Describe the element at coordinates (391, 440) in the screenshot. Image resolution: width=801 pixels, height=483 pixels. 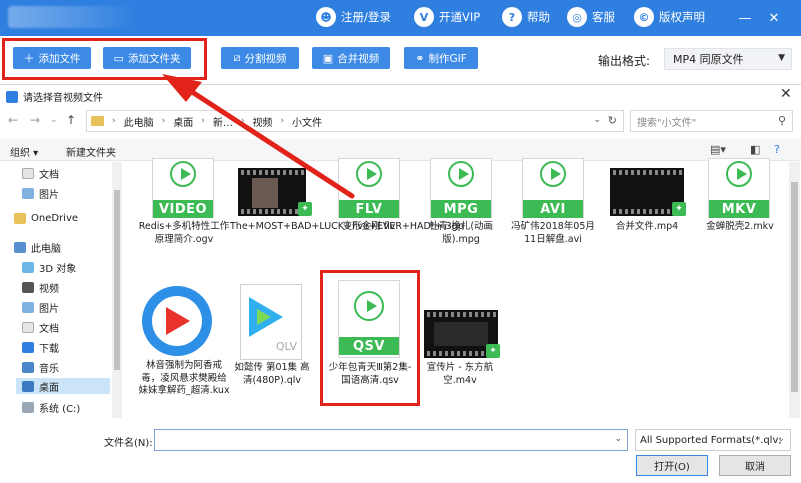
I see `filename-input: ⌄` at that location.